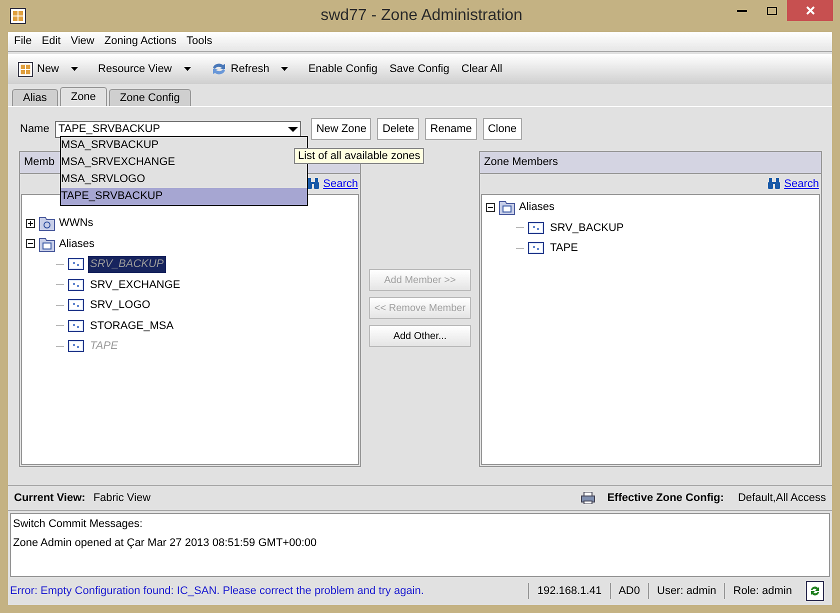 Image resolution: width=840 pixels, height=613 pixels. What do you see at coordinates (47, 223) in the screenshot?
I see `network-folder-icon` at bounding box center [47, 223].